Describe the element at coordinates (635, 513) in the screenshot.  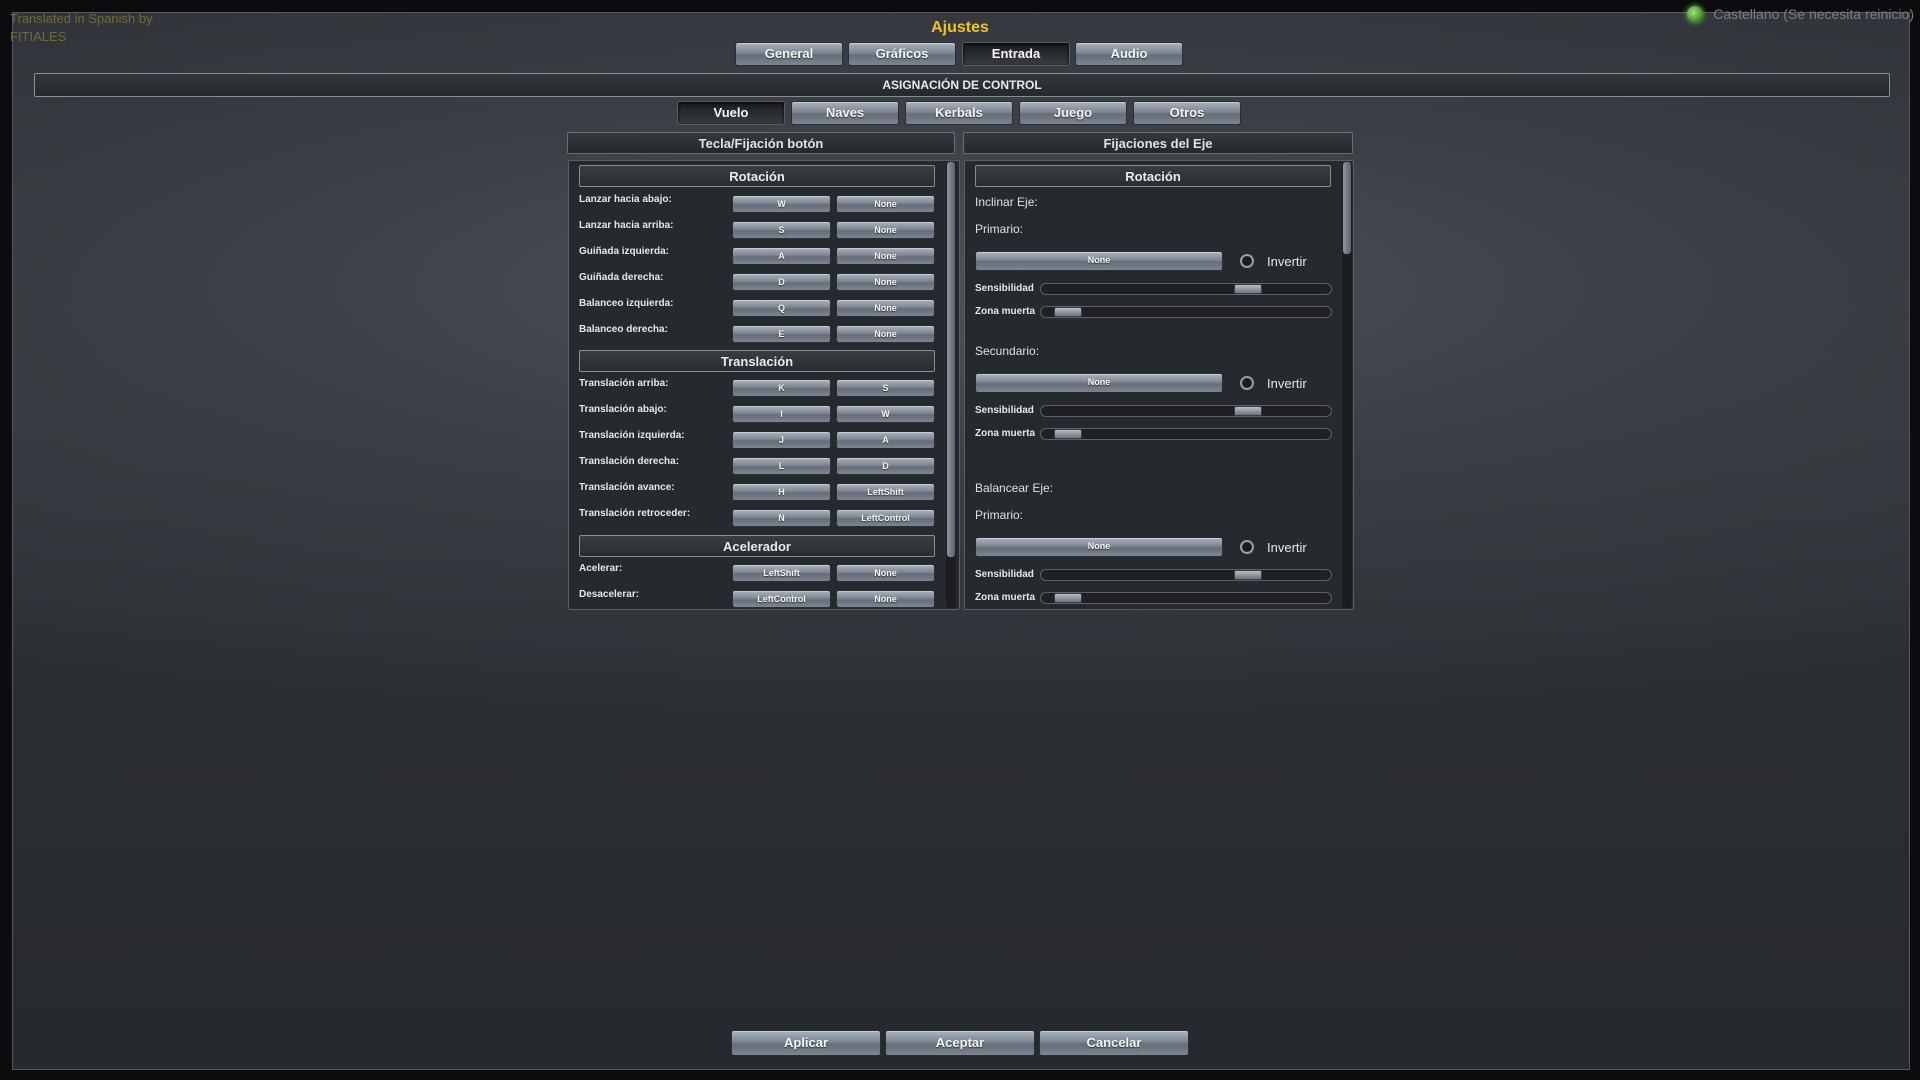
I see `row-label: Translación retroceder:` at that location.